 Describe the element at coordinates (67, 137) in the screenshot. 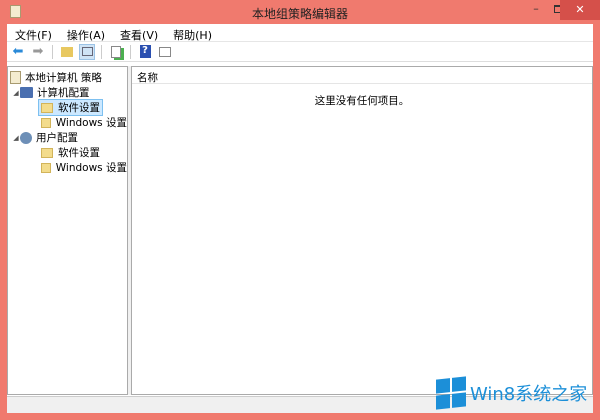

I see `tree-node-user: ◢ 用户配置` at that location.